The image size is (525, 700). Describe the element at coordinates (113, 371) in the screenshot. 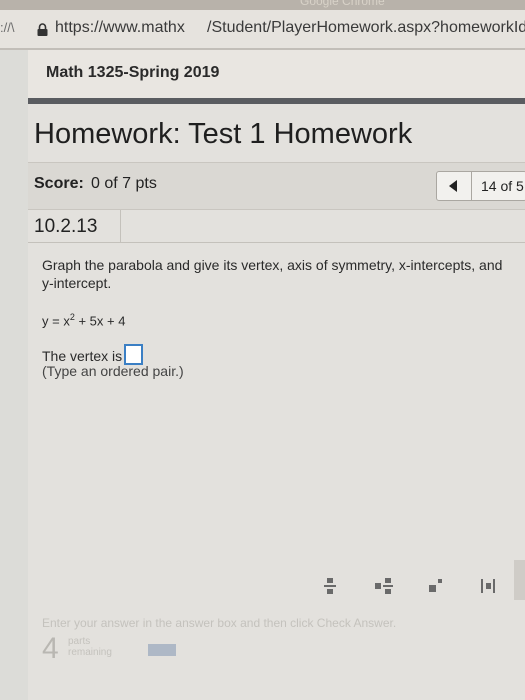

I see `answer-hint: (Type an ordered pair.)` at that location.